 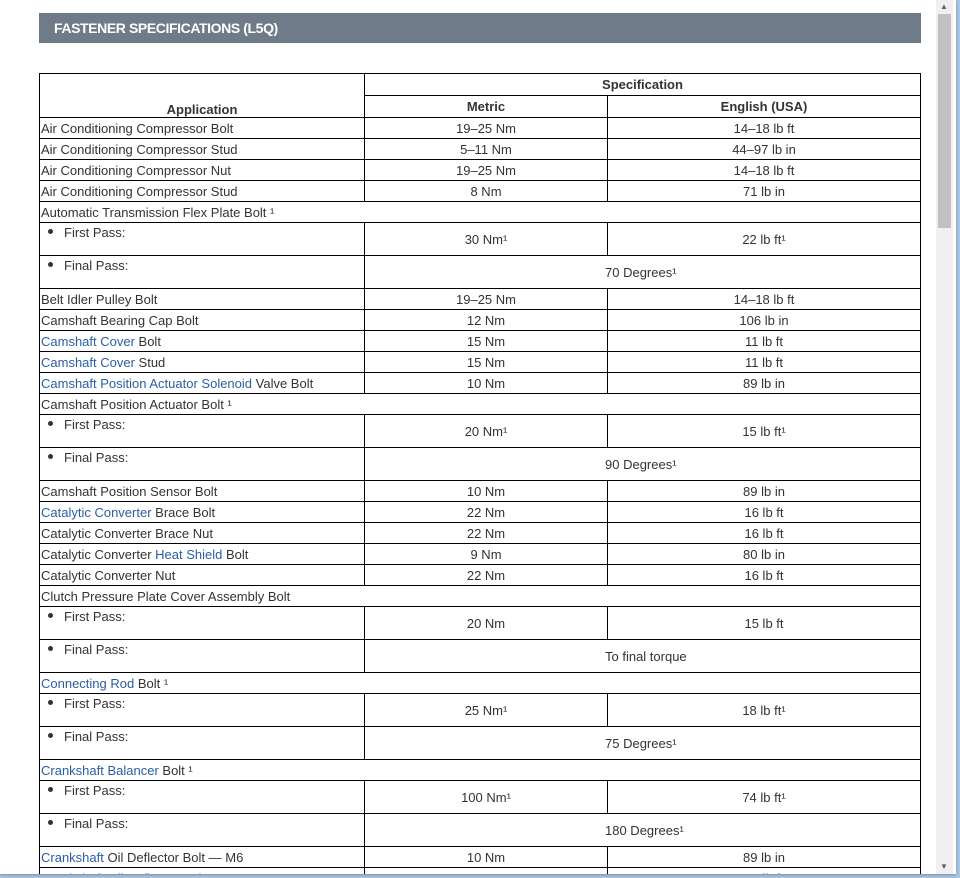 What do you see at coordinates (486, 431) in the screenshot?
I see `metric-cell: 20 Nm¹` at bounding box center [486, 431].